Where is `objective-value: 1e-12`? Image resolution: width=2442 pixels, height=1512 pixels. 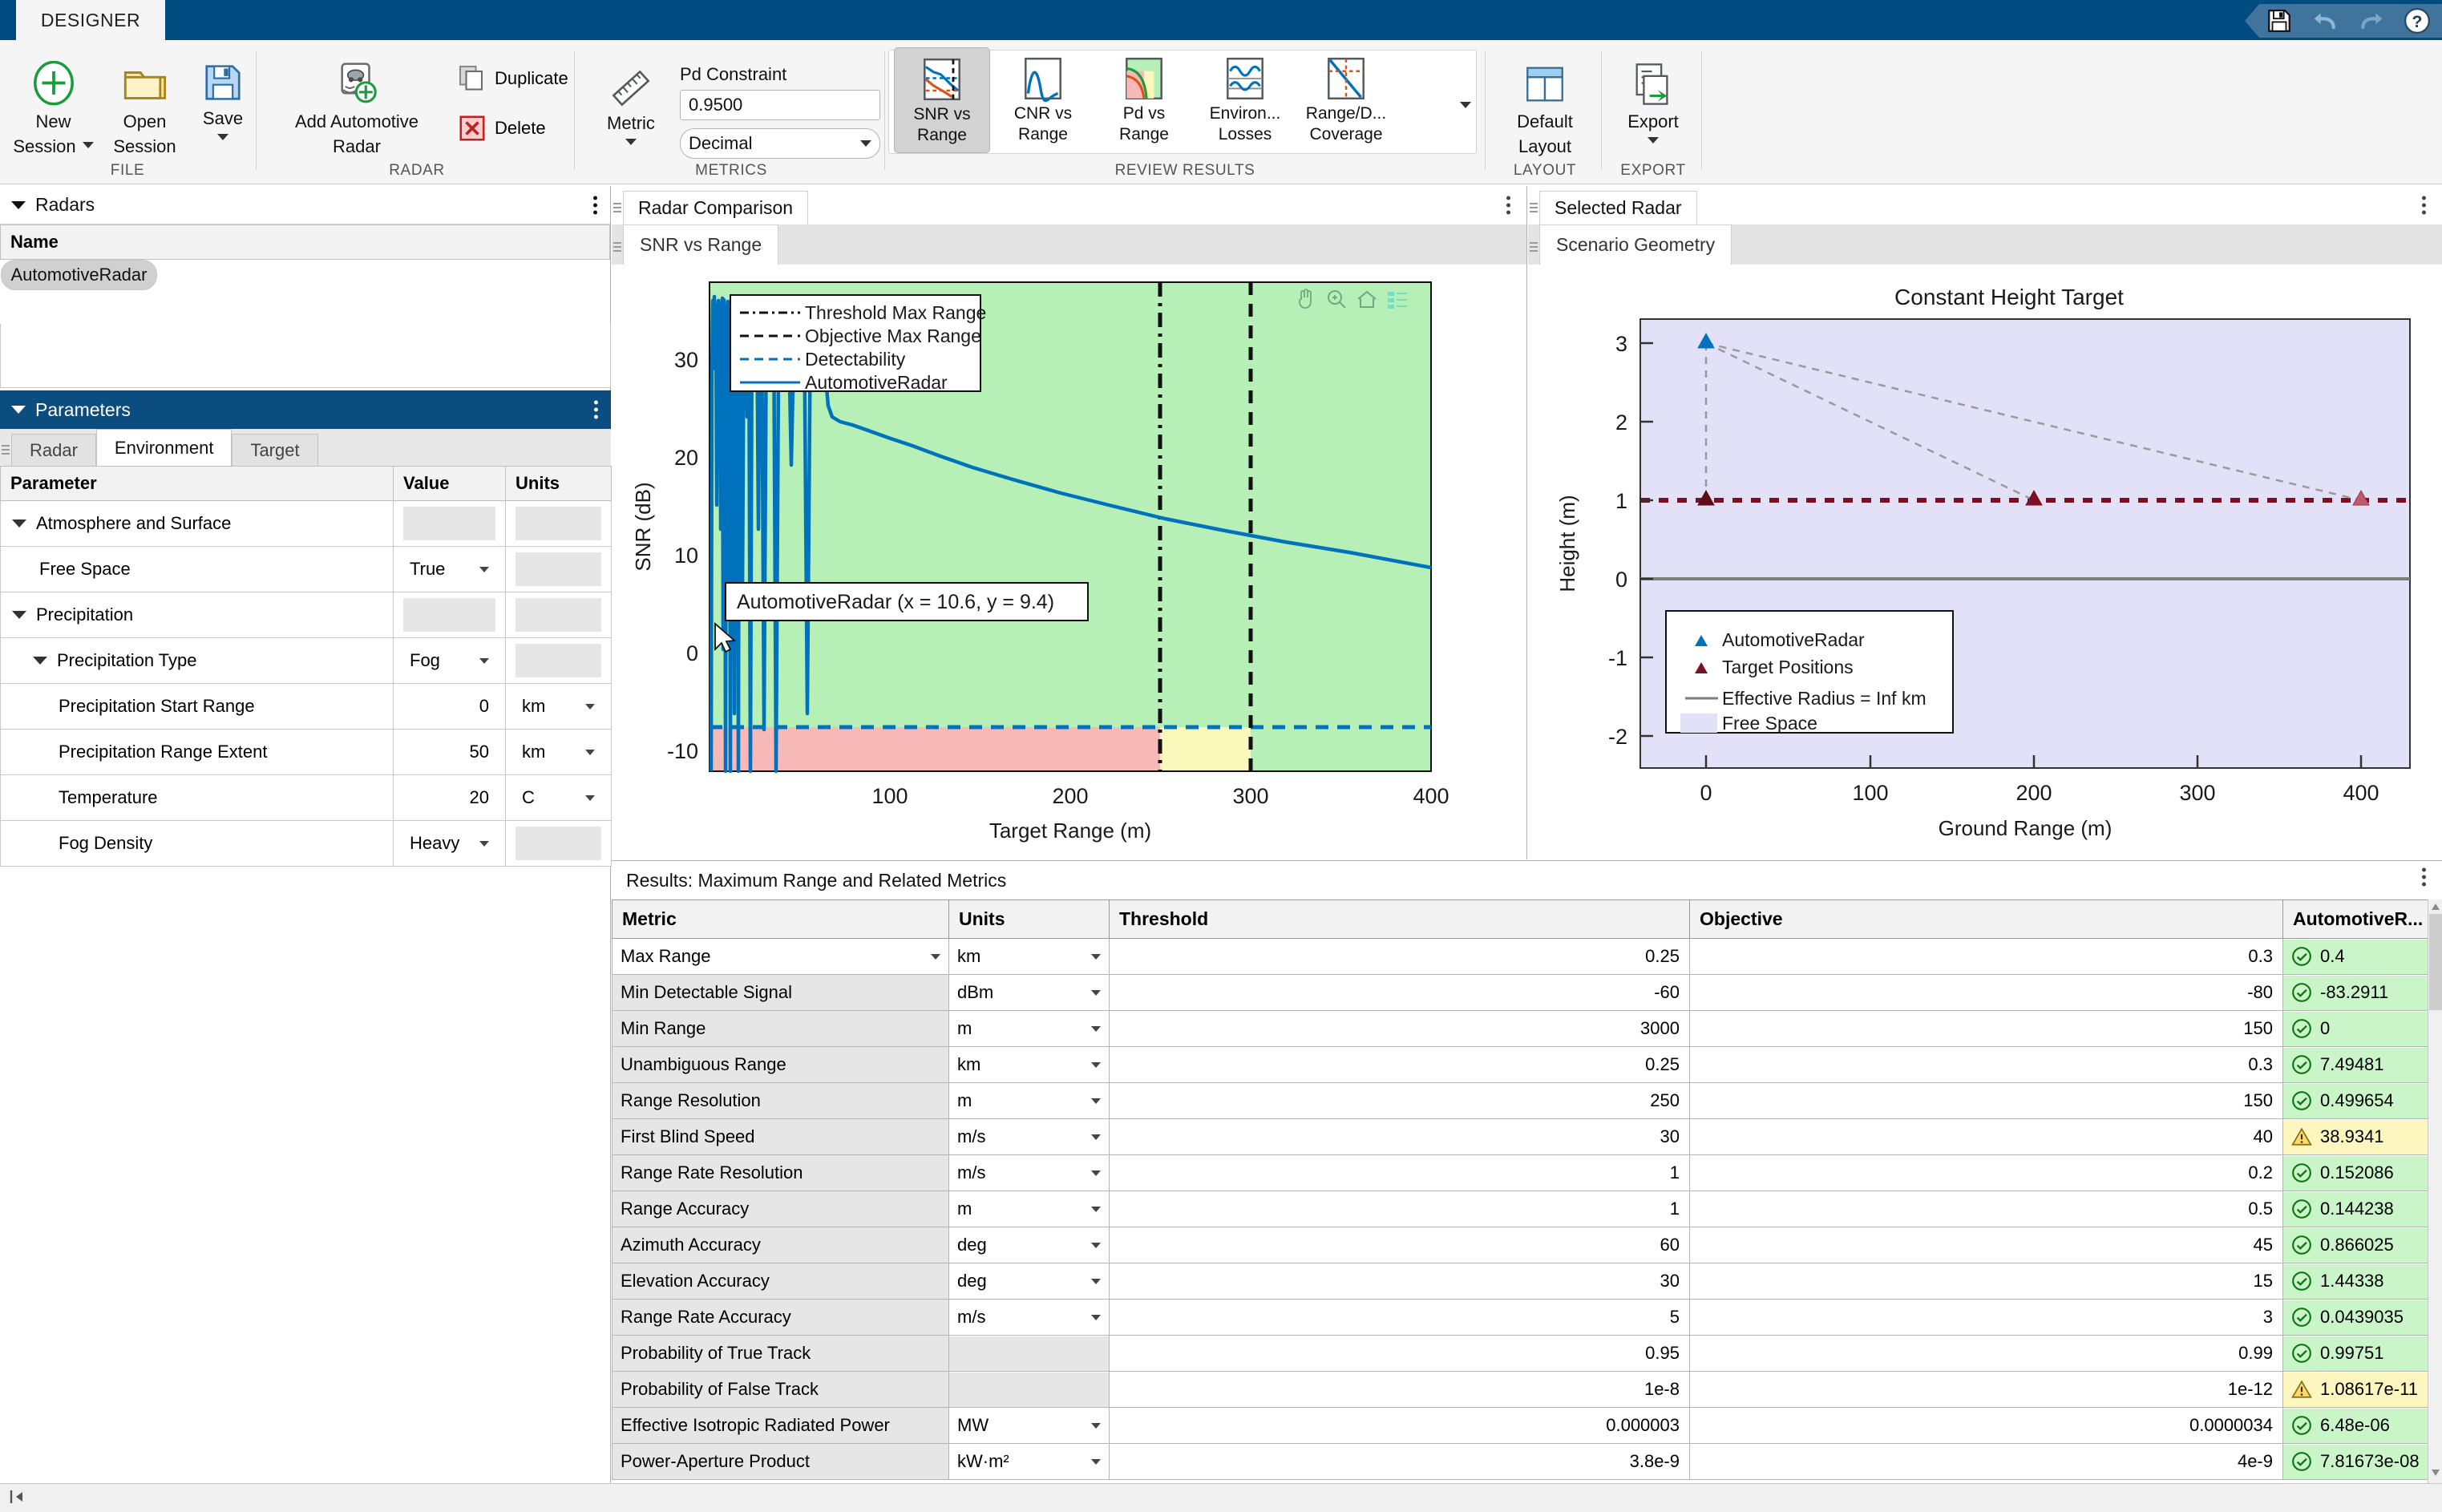
objective-value: 1e-12 is located at coordinates (1986, 1389).